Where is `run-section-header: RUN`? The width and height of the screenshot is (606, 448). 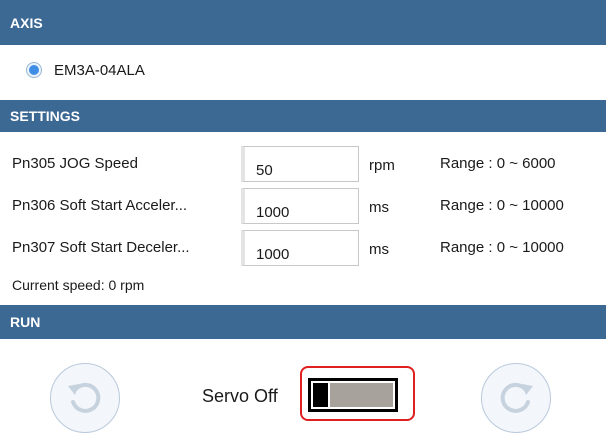 run-section-header: RUN is located at coordinates (303, 322).